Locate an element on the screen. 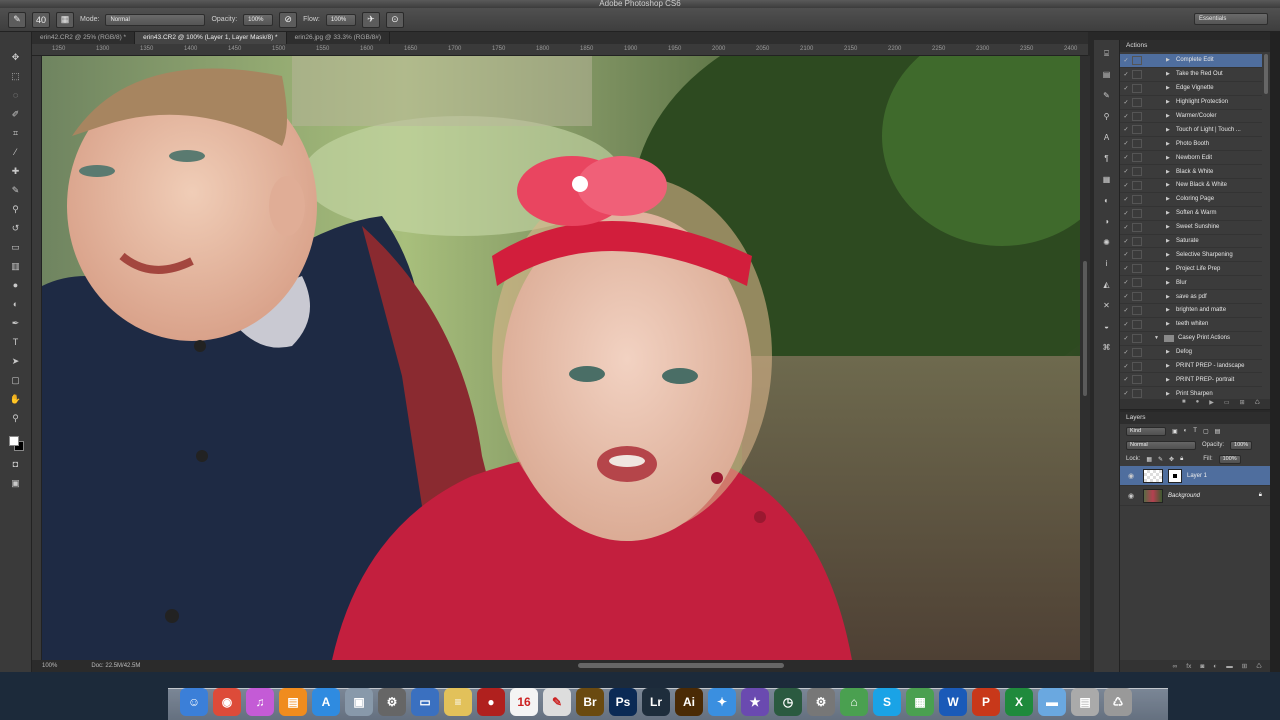 The height and width of the screenshot is (720, 1280). paths-icon: ⌘ is located at coordinates (1107, 348).